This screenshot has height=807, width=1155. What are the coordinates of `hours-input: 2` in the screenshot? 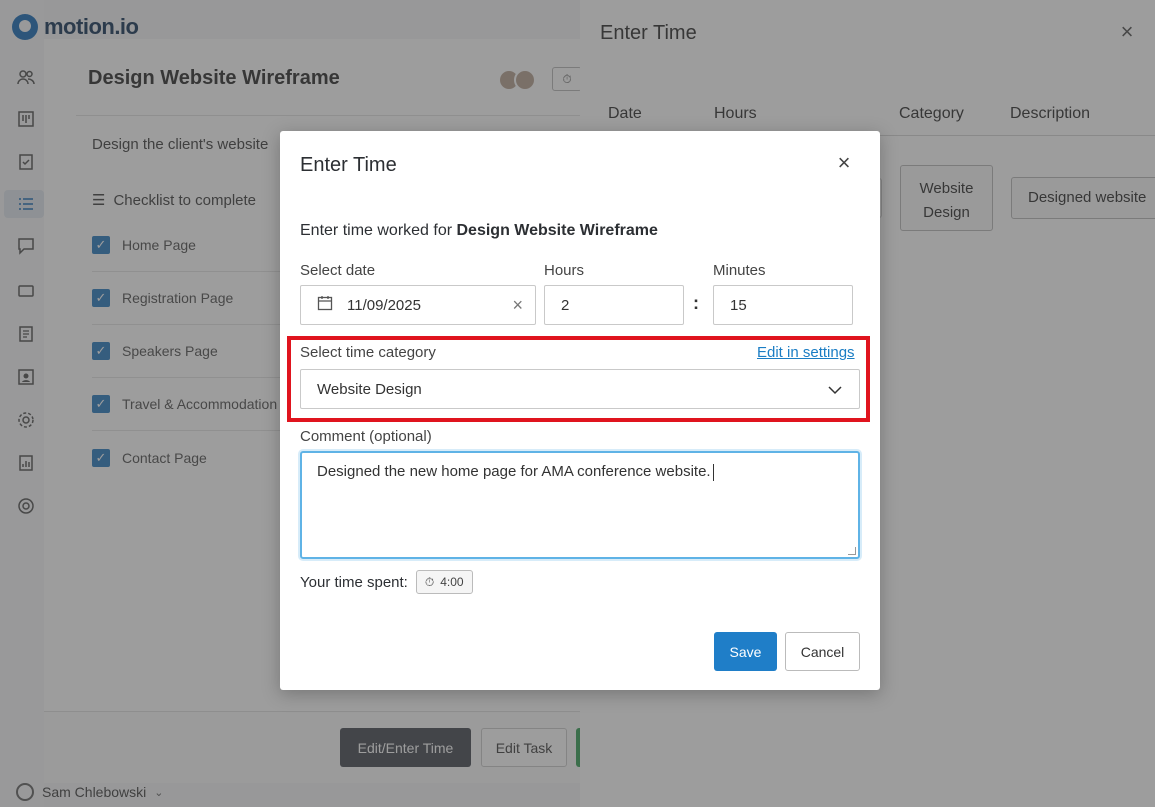 It's located at (614, 305).